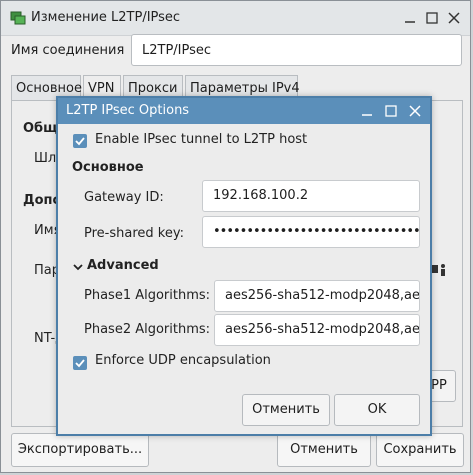  Describe the element at coordinates (296, 50) in the screenshot. I see `connection-name-input: L2TP/IPsec` at that location.